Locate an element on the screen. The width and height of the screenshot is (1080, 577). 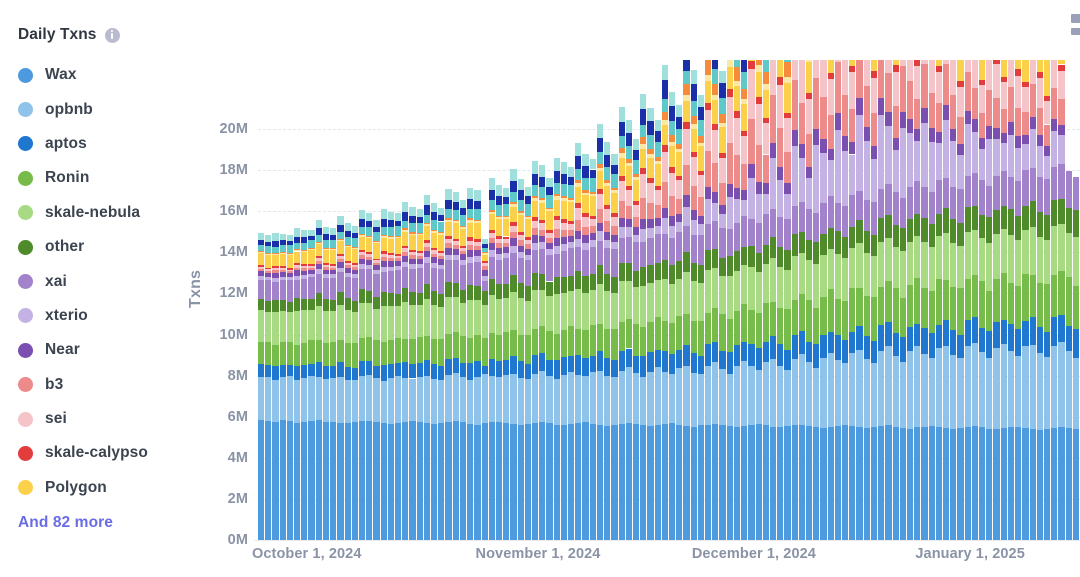
panel-menu-icon is located at coordinates (1073, 27).